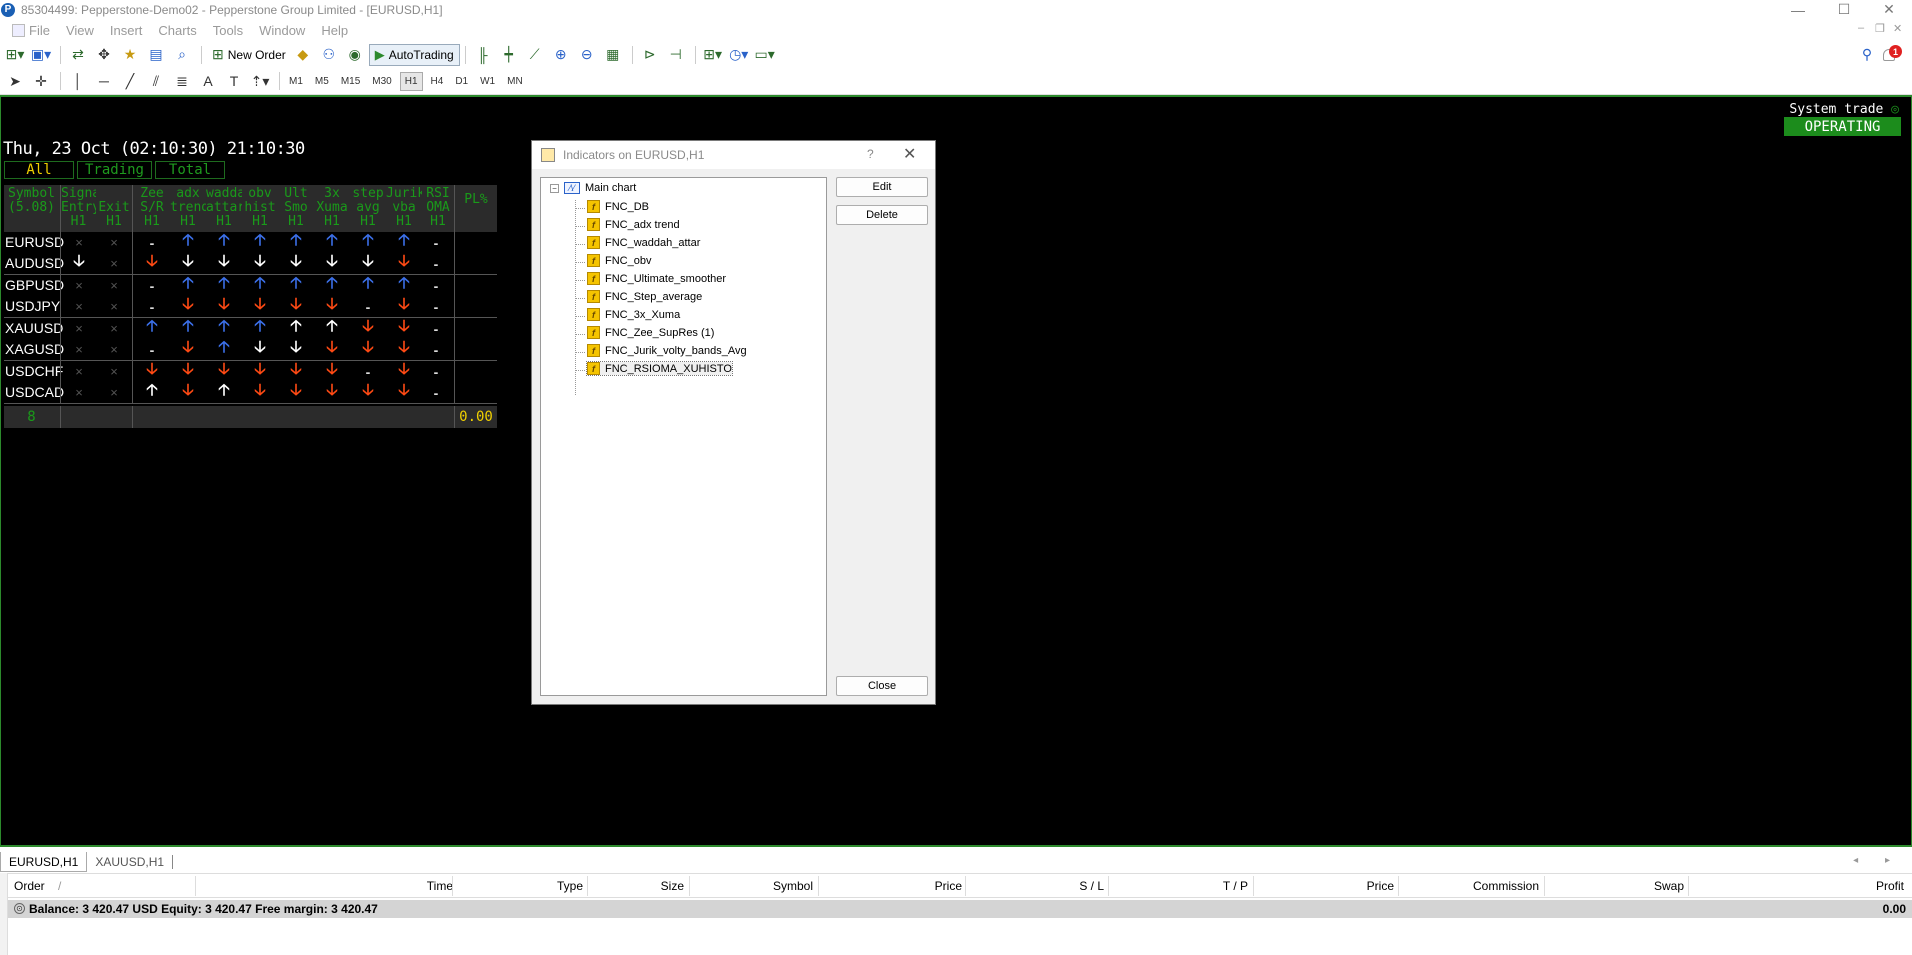  What do you see at coordinates (619, 260) in the screenshot?
I see `indicator-item: f FNC_obv` at bounding box center [619, 260].